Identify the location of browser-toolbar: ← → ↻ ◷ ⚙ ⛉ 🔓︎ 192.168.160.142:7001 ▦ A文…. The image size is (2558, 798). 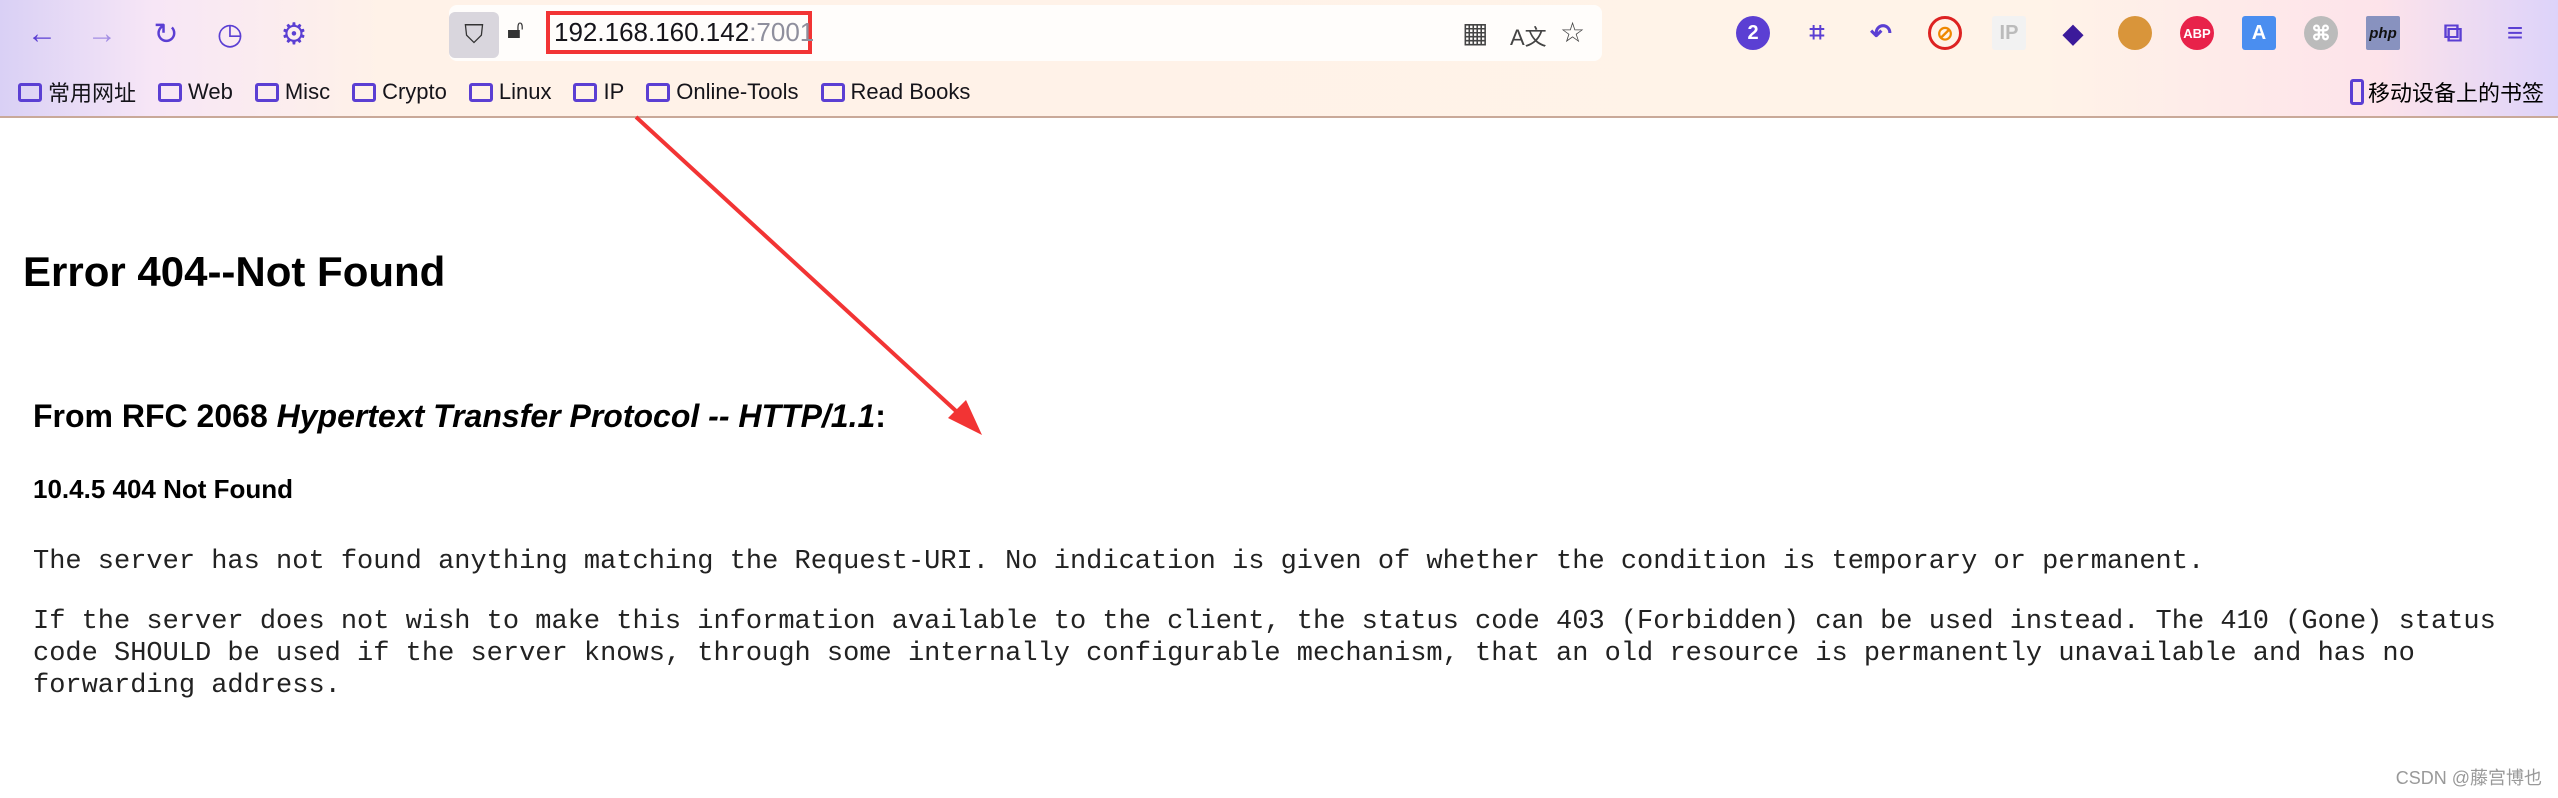
(1279, 59).